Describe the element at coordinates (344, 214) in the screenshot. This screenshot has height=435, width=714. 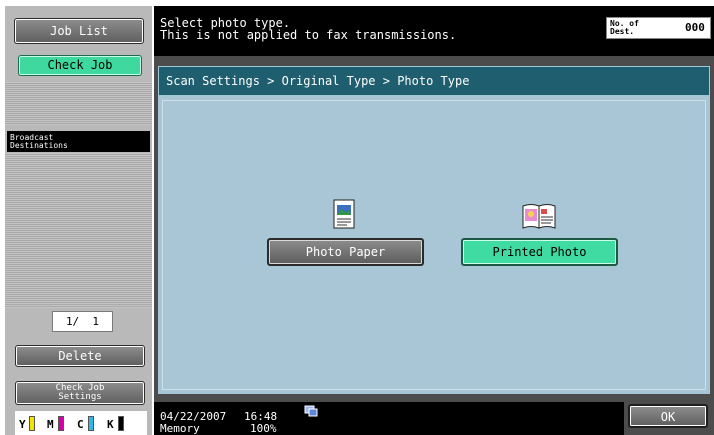
I see `photo-paper-icon` at that location.